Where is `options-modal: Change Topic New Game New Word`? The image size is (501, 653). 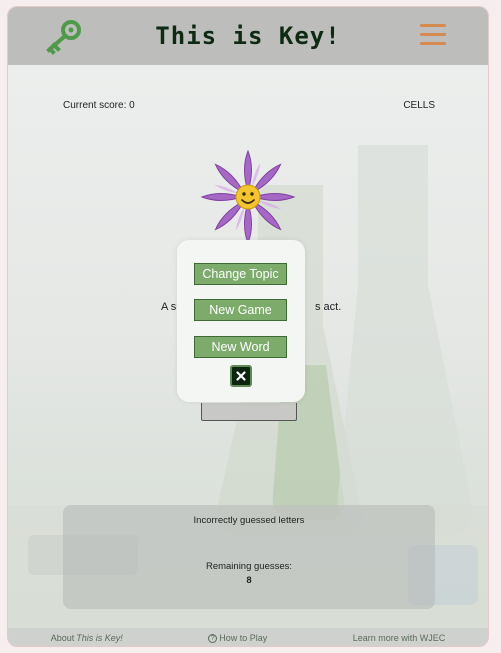 options-modal: Change Topic New Game New Word is located at coordinates (241, 321).